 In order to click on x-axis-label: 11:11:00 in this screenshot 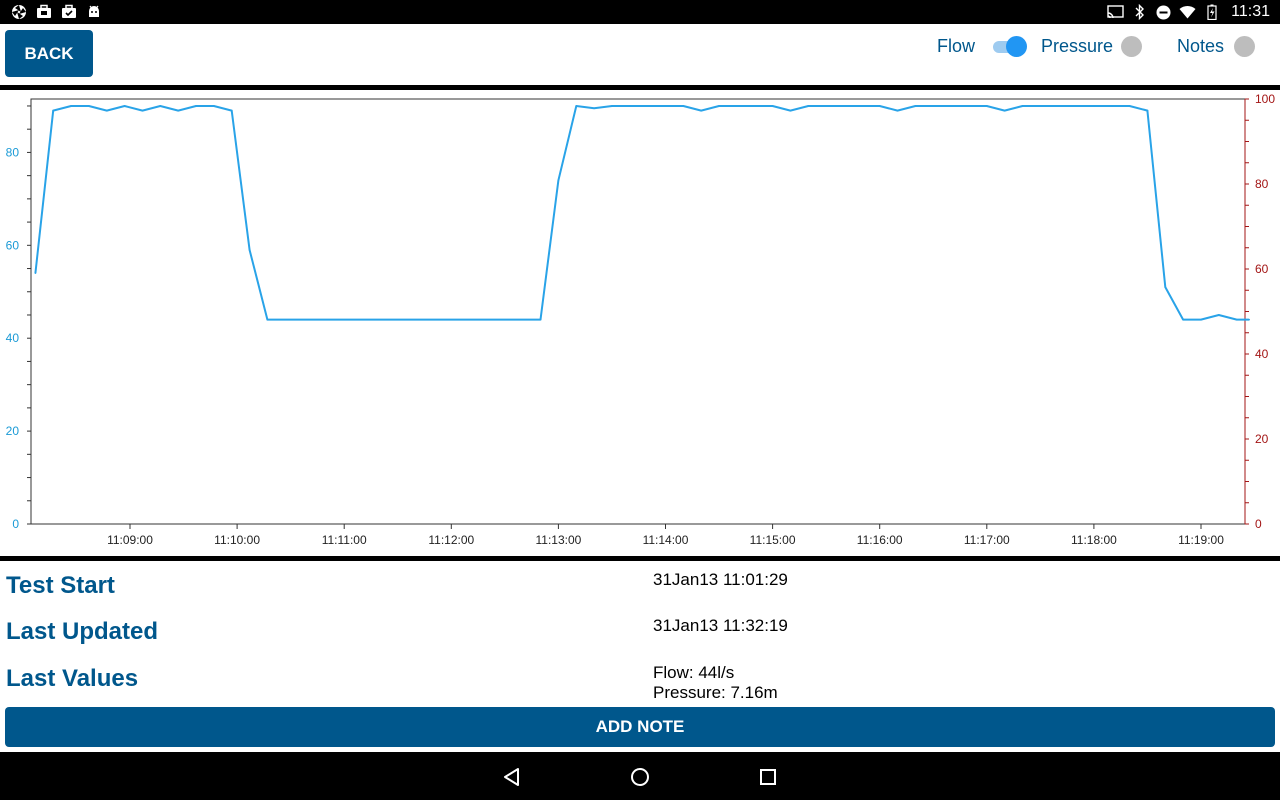, I will do `click(344, 540)`.